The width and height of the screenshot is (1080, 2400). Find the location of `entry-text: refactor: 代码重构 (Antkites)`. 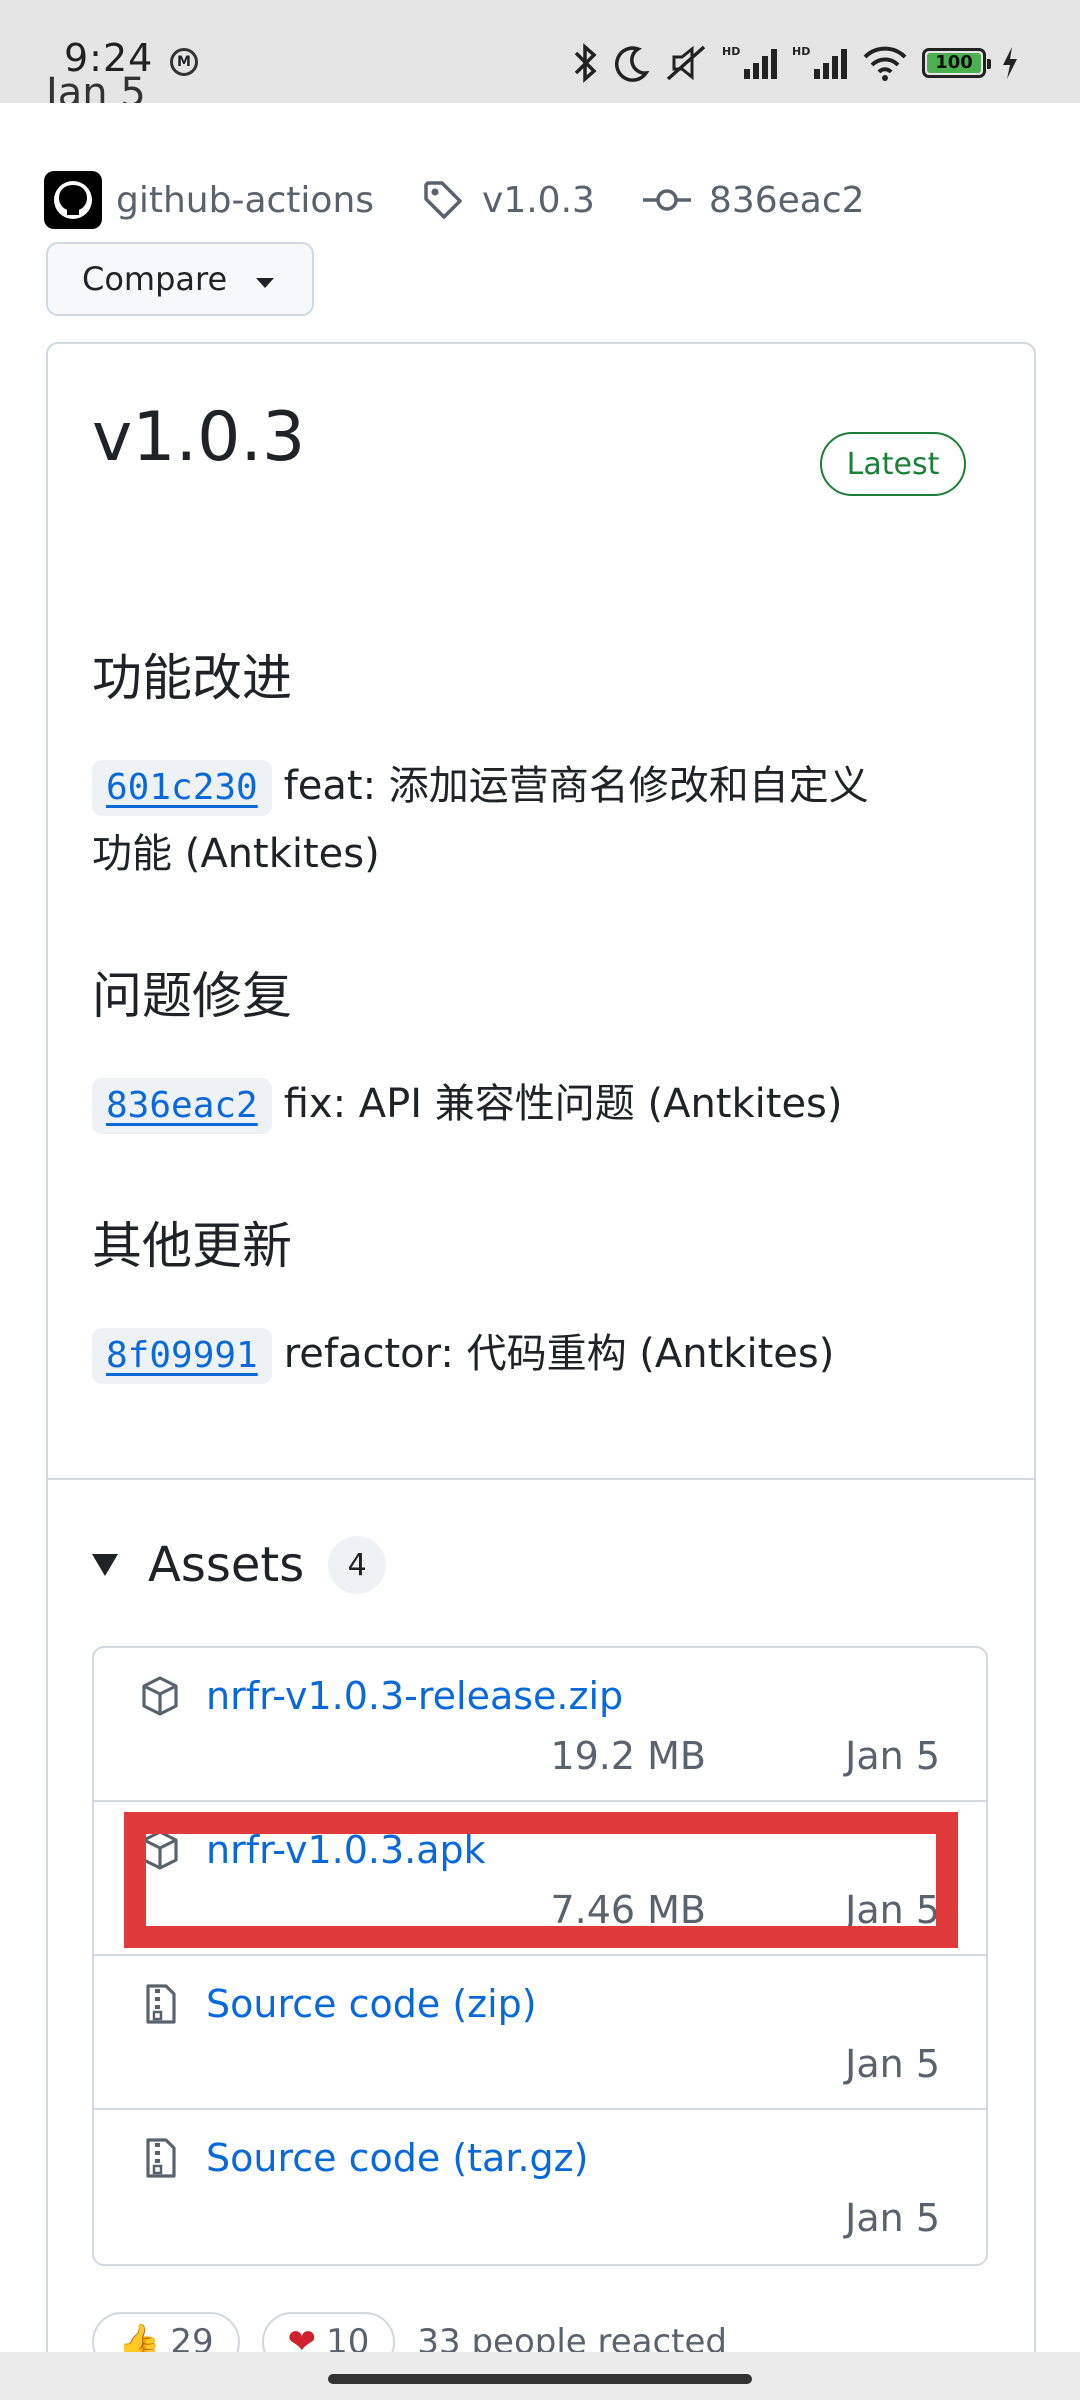

entry-text: refactor: 代码重构 (Antkites) is located at coordinates (559, 1354).